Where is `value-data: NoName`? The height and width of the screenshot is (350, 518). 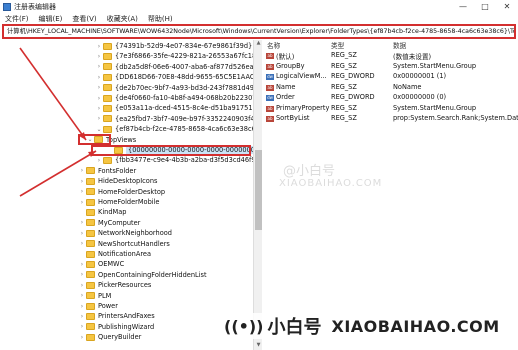 value-data: NoName is located at coordinates (407, 86).